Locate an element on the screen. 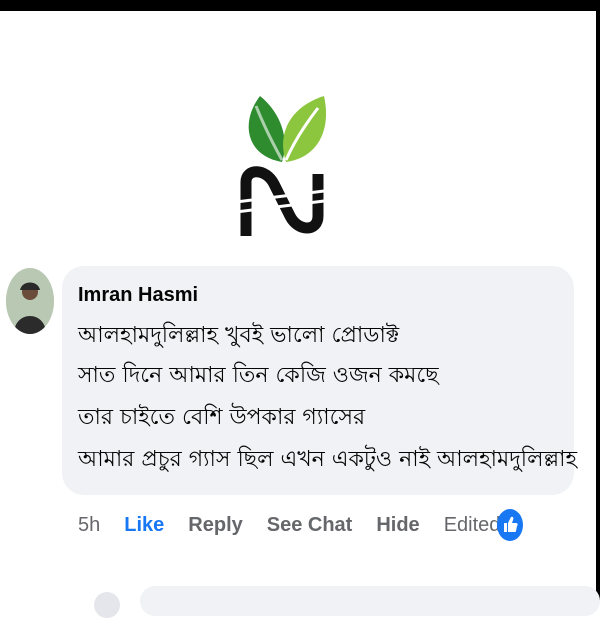 This screenshot has height=618, width=600. like-button: Like is located at coordinates (144, 525).